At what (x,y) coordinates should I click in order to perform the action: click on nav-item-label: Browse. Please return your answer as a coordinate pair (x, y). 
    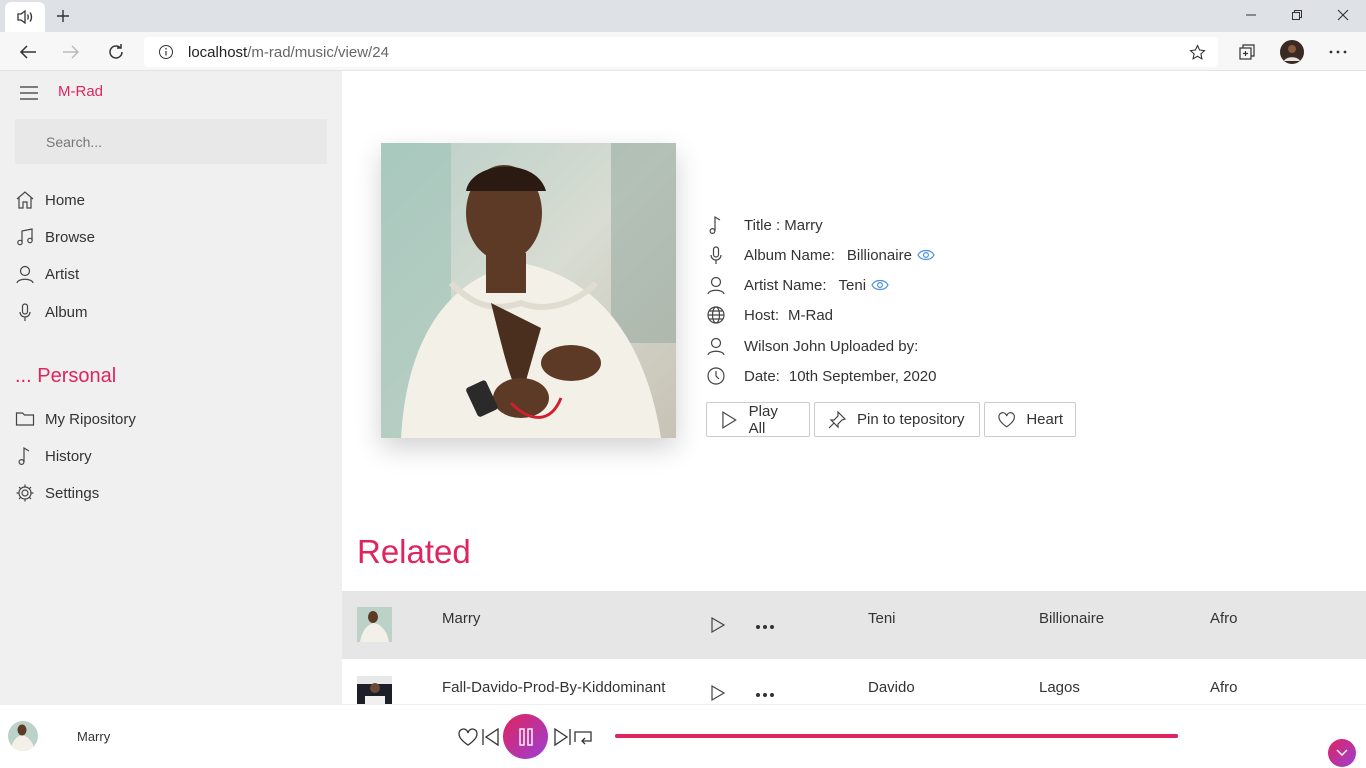
    Looking at the image, I should click on (70, 237).